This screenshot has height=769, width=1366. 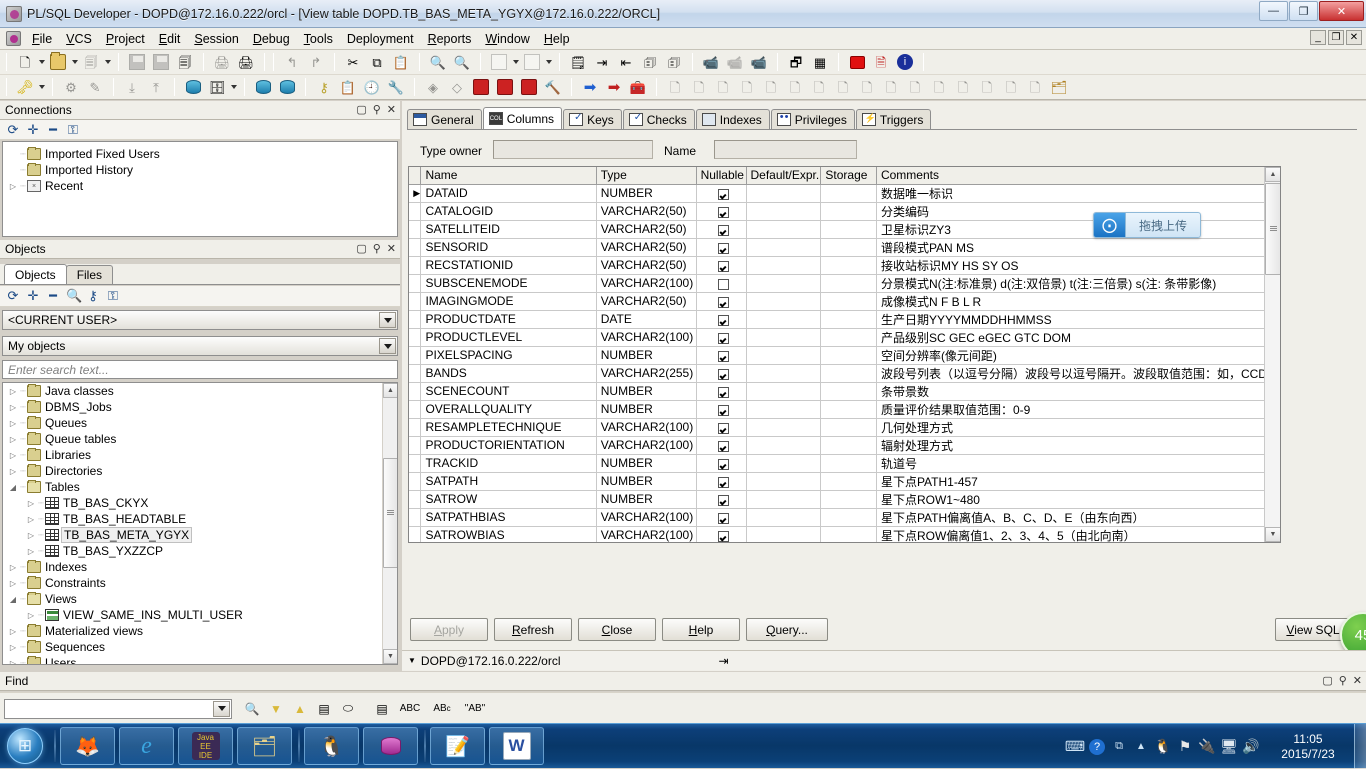 I want to click on mdi-restore-button: ❐, so click(x=1336, y=37).